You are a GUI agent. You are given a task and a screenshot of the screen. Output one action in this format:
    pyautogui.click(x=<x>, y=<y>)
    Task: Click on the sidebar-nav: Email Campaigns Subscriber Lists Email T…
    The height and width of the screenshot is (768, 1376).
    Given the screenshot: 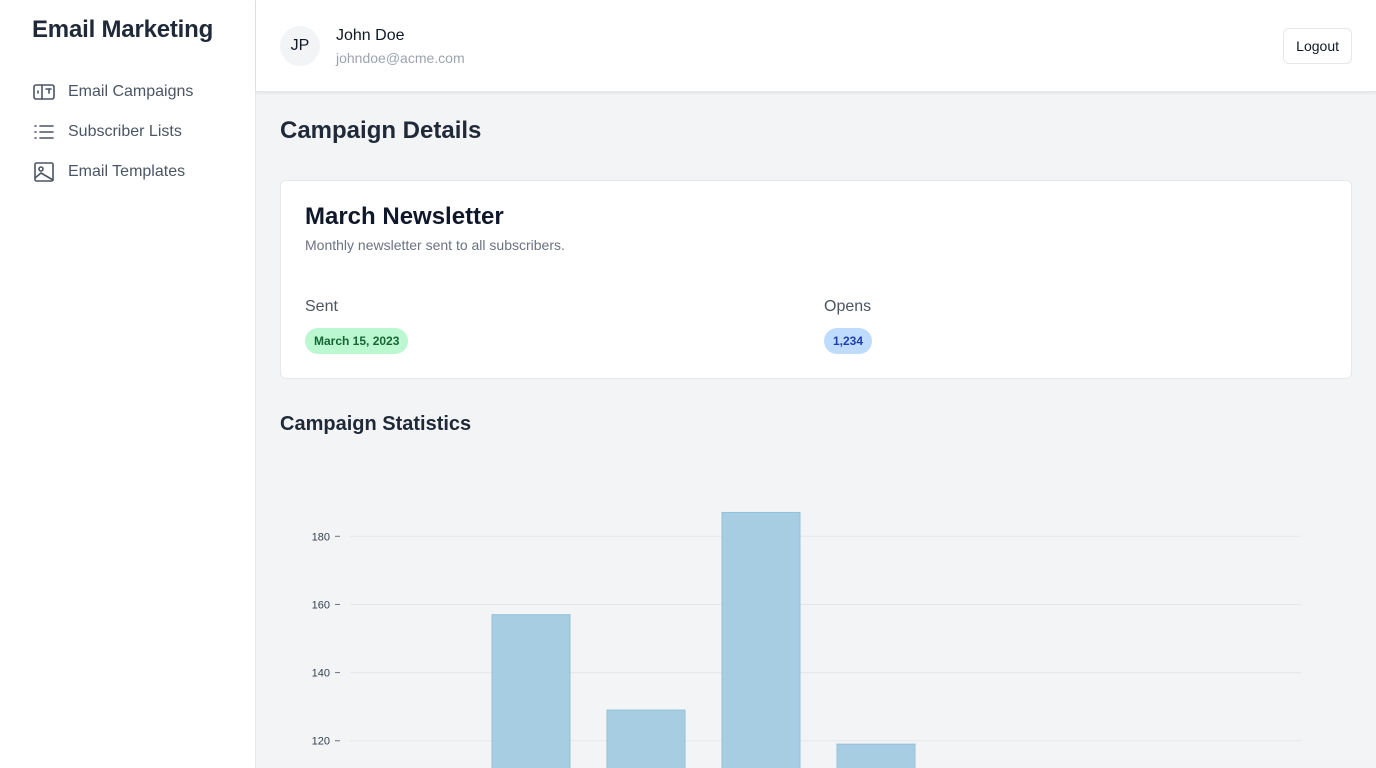 What is the action you would take?
    pyautogui.click(x=137, y=132)
    